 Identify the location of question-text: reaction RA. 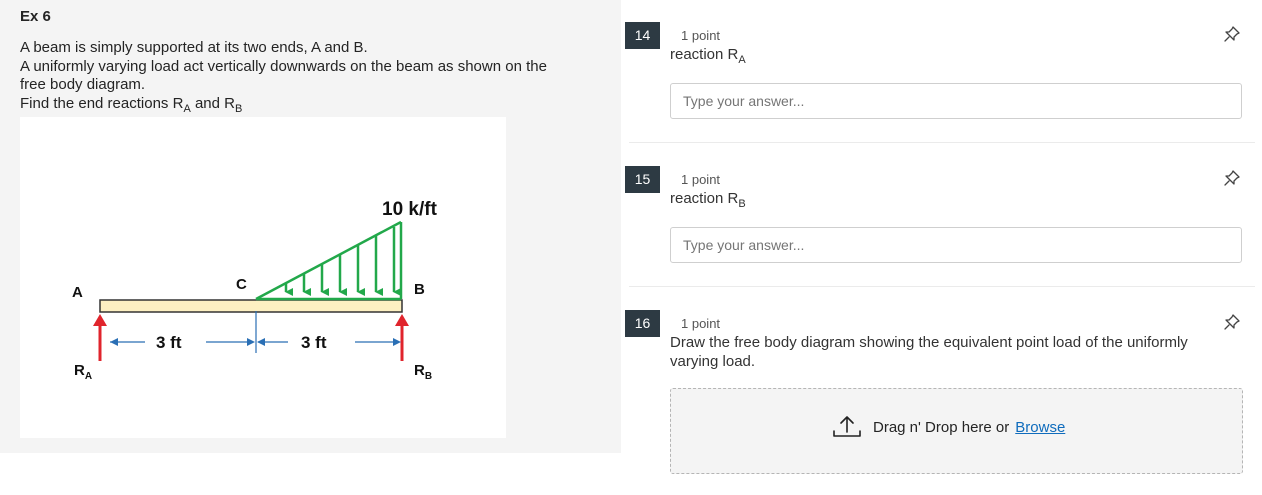
(708, 56).